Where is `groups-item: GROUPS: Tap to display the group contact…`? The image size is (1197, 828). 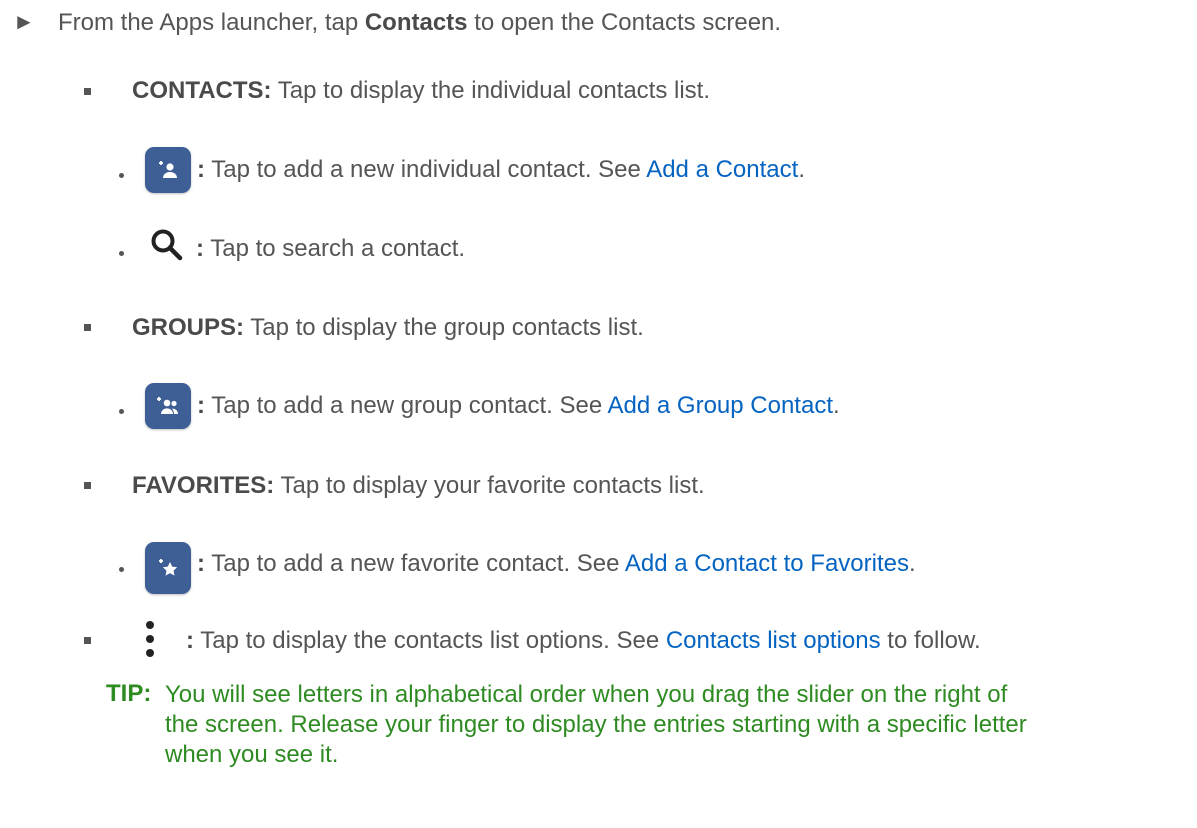 groups-item: GROUPS: Tap to display the group contact… is located at coordinates (388, 328).